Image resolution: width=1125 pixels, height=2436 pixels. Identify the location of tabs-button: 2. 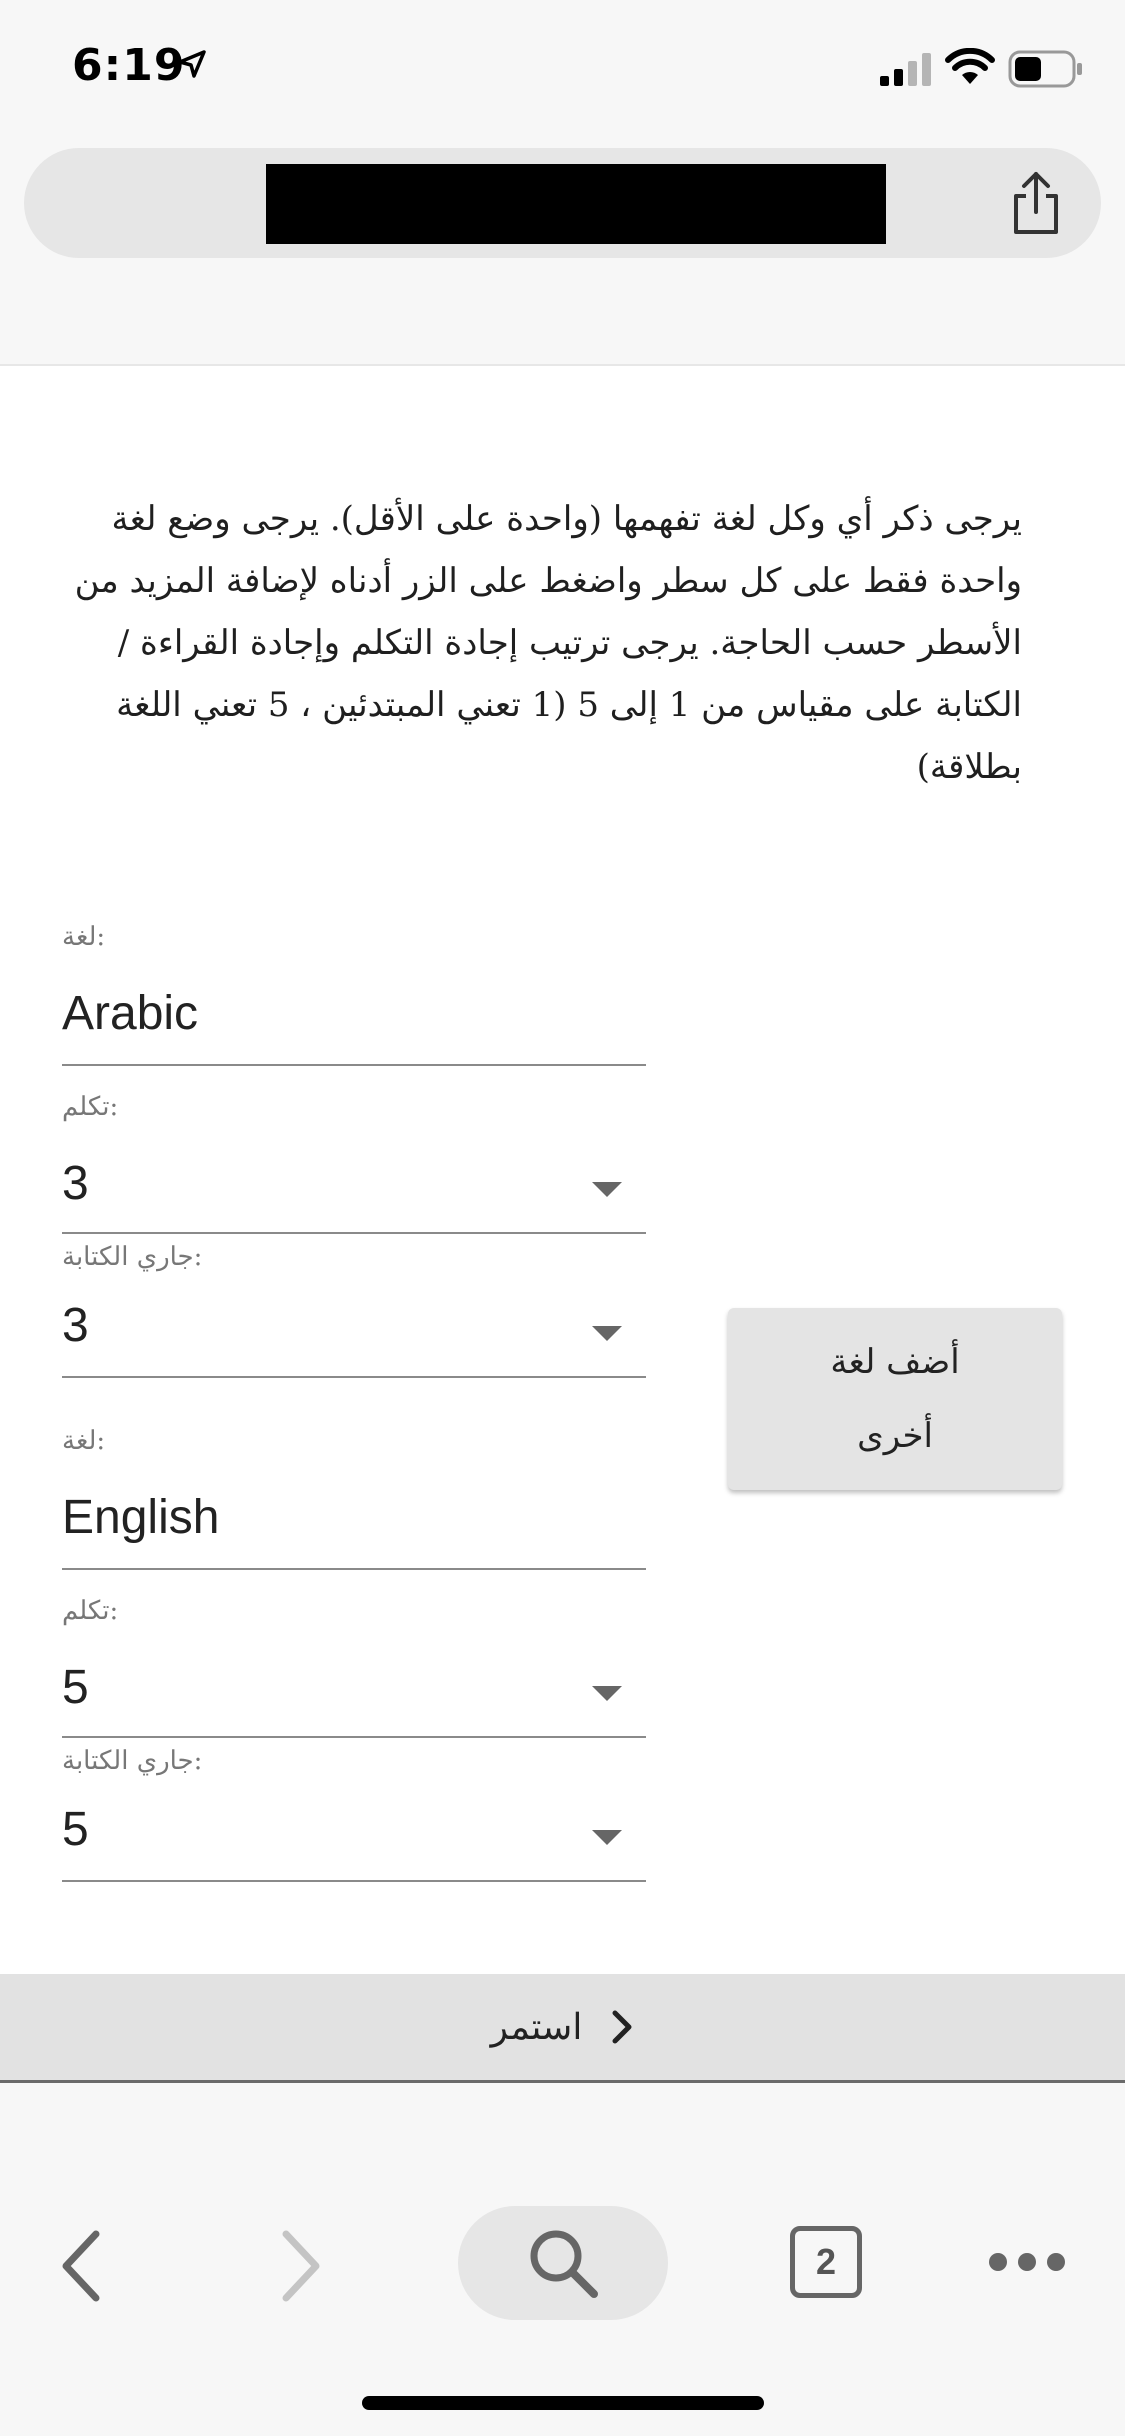
(826, 2262).